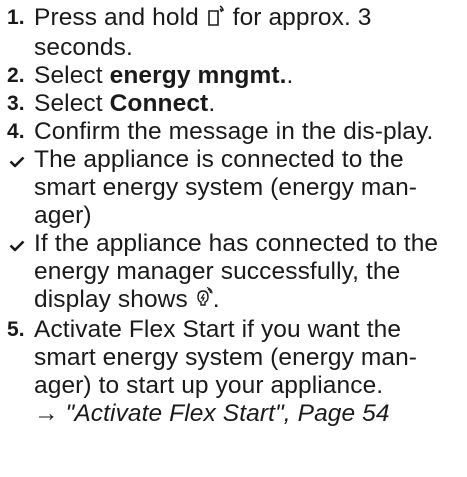 This screenshot has width=467, height=477. What do you see at coordinates (16, 17) in the screenshot?
I see `step-number: 1.` at bounding box center [16, 17].